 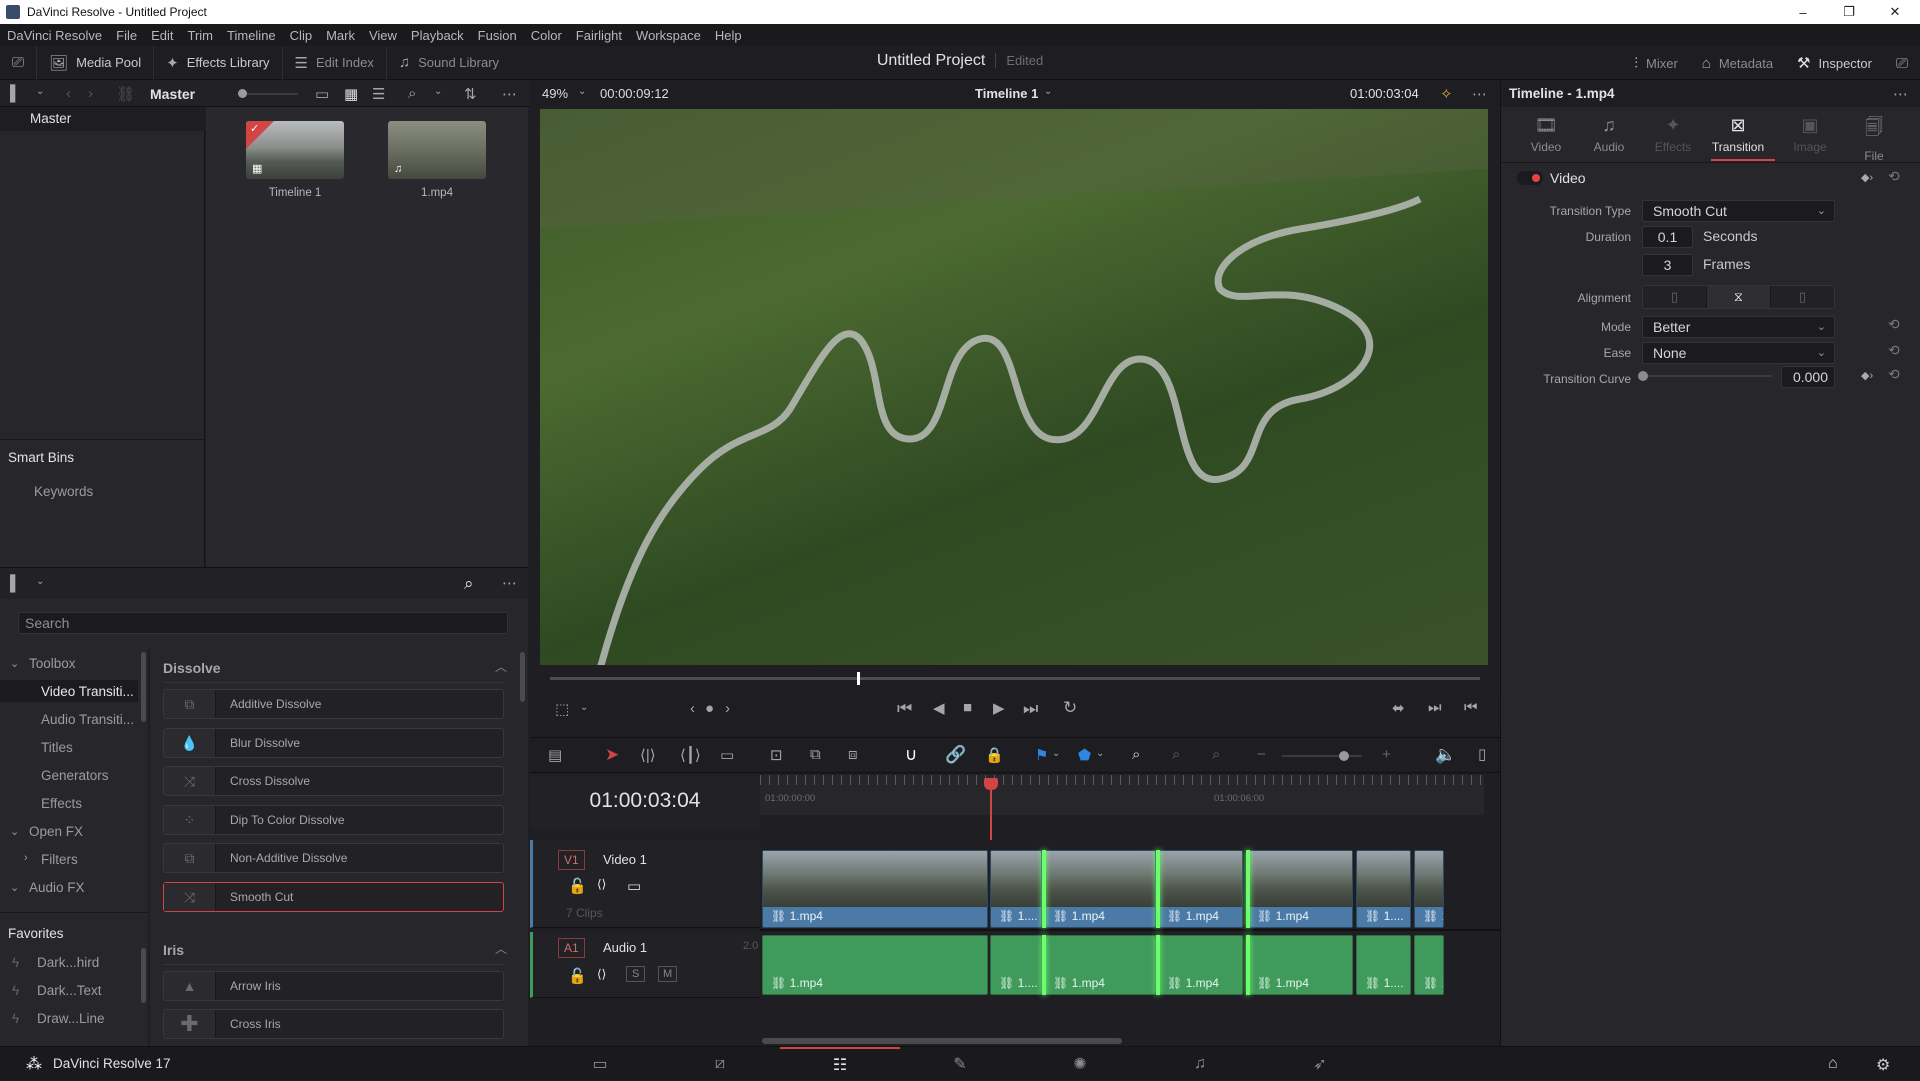 What do you see at coordinates (1471, 707) in the screenshot?
I see `prev-edit-icon: ⏮` at bounding box center [1471, 707].